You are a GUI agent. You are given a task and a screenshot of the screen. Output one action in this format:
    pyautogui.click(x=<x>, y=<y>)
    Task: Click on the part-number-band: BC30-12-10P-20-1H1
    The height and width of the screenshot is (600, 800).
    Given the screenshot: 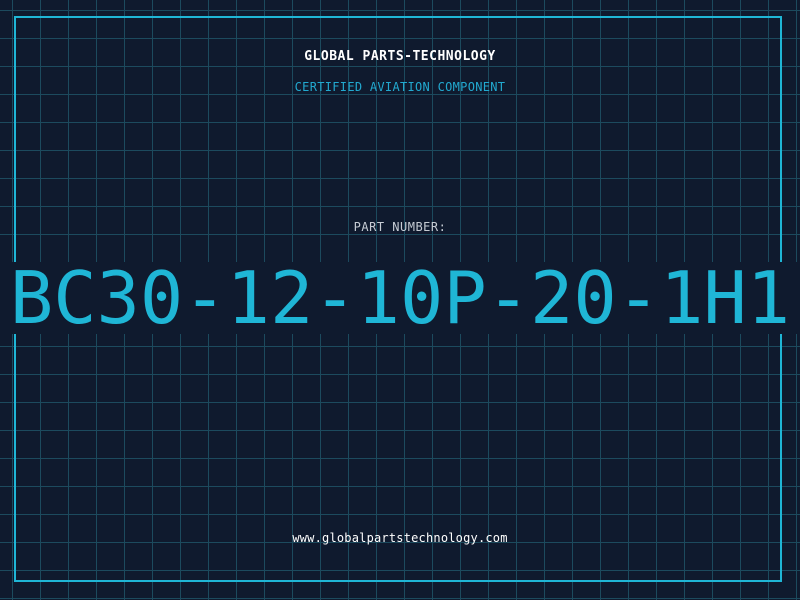 What is the action you would take?
    pyautogui.click(x=400, y=298)
    